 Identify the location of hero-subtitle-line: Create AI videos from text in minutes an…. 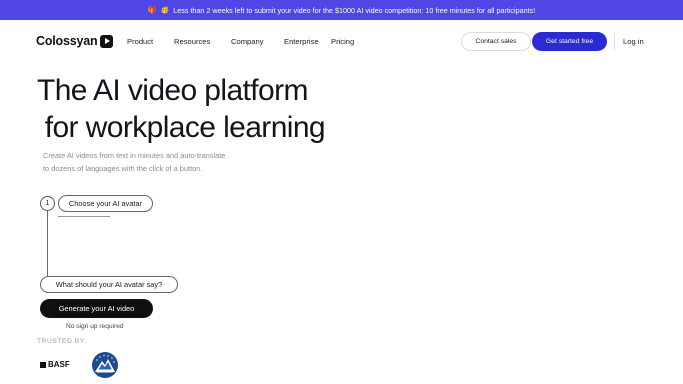
(134, 155).